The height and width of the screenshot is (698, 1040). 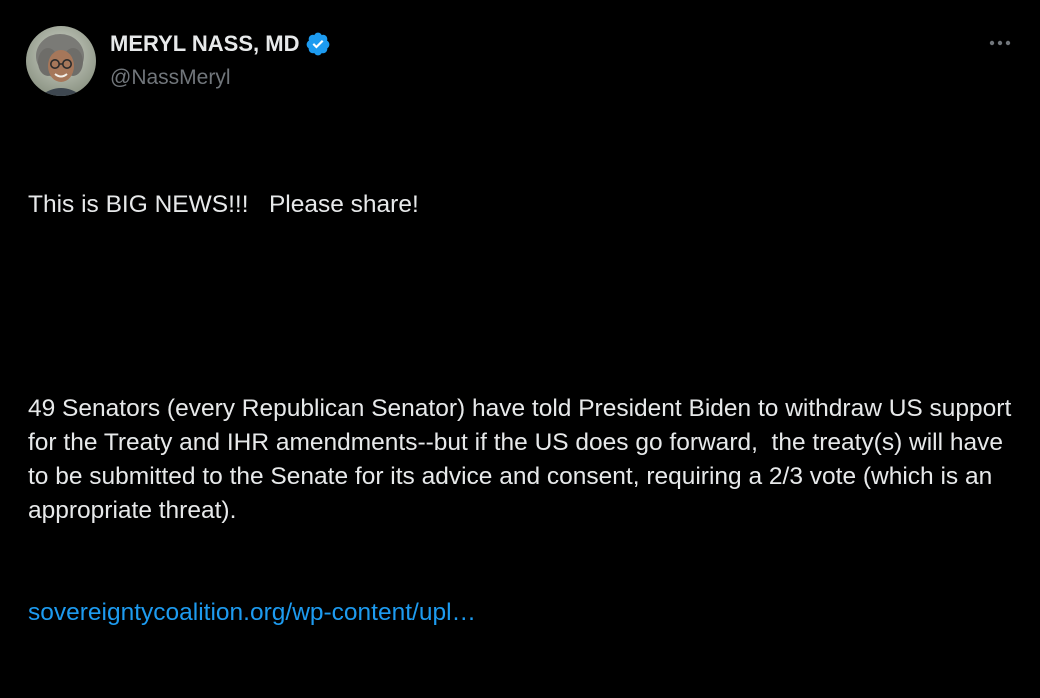 I want to click on author-display-name: MERYL NASS, MD, so click(x=220, y=44).